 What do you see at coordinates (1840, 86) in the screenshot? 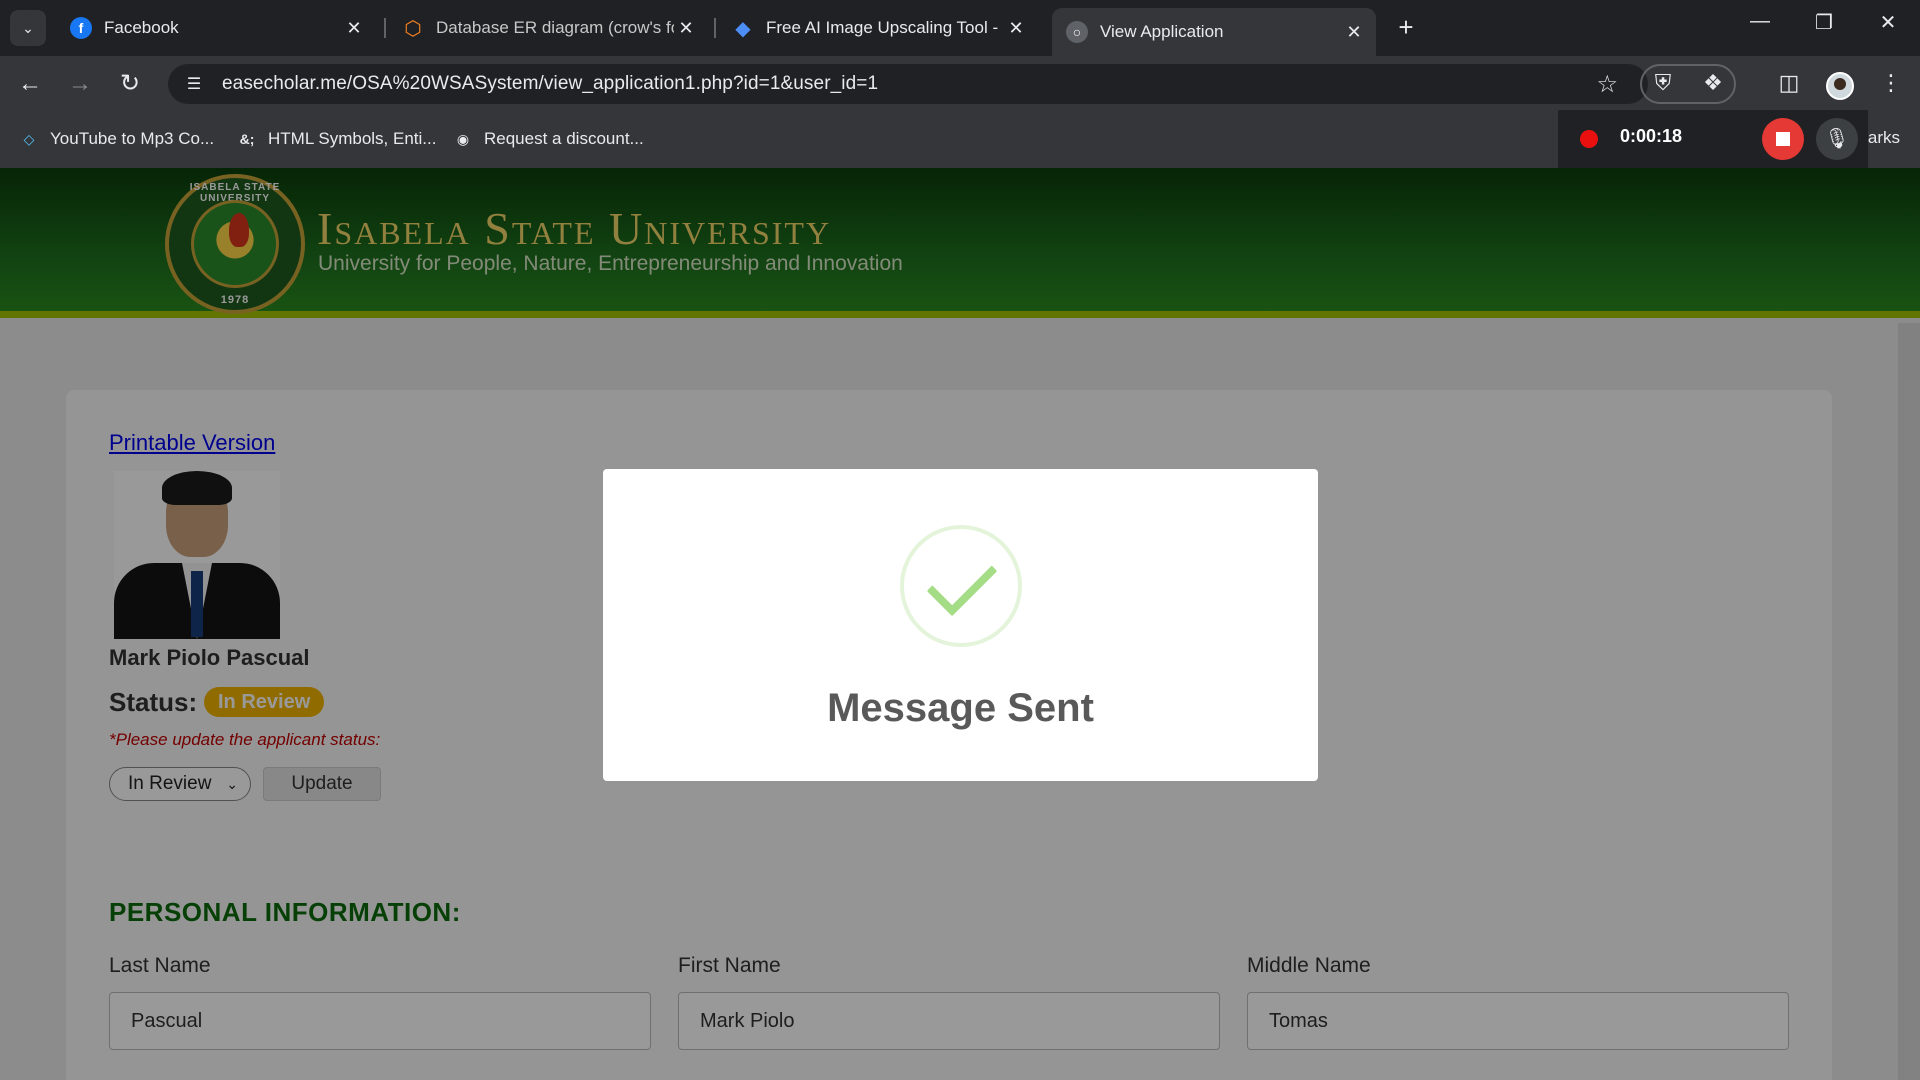
I see `profile-avatar` at bounding box center [1840, 86].